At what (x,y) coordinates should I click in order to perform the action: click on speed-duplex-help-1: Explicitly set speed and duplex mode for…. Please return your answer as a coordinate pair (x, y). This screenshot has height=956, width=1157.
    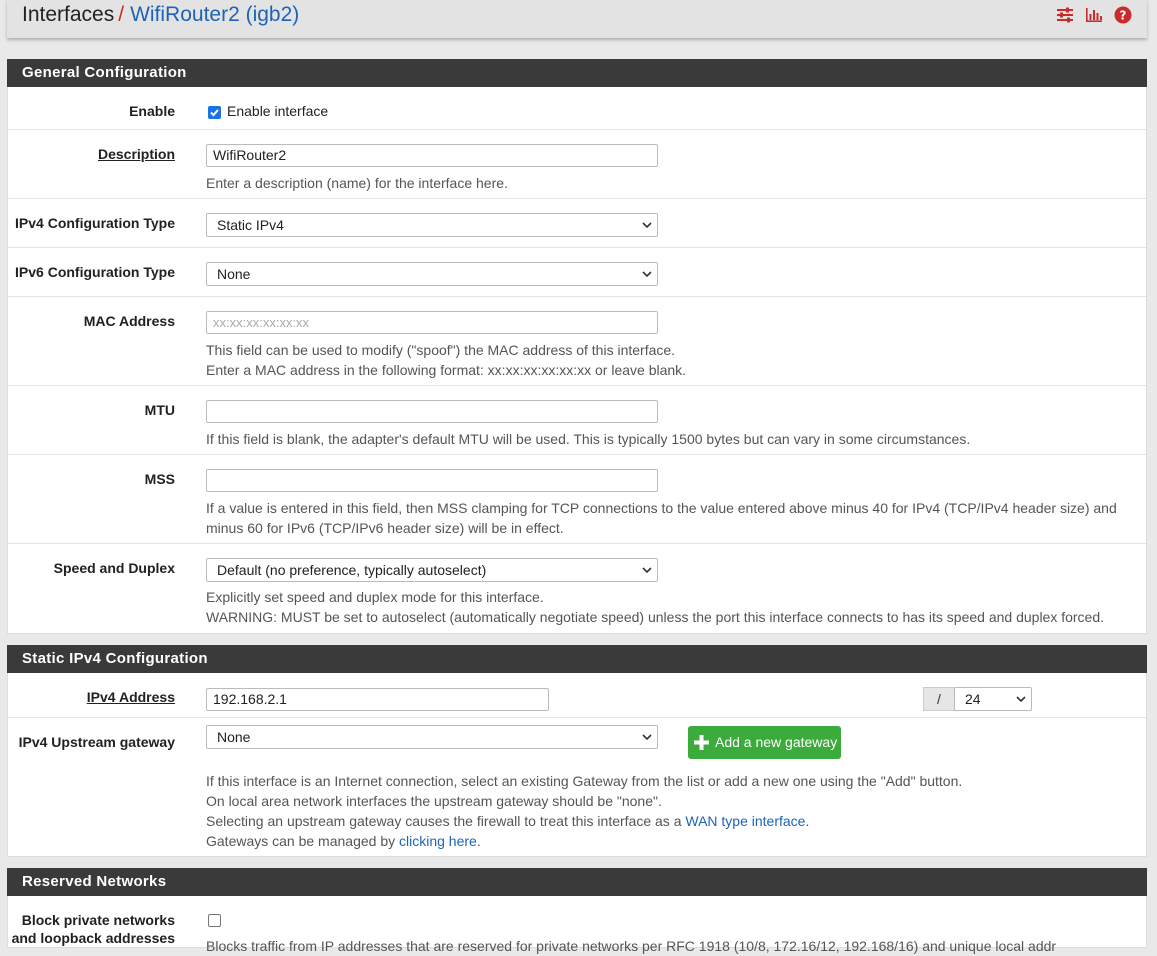
    Looking at the image, I should click on (375, 597).